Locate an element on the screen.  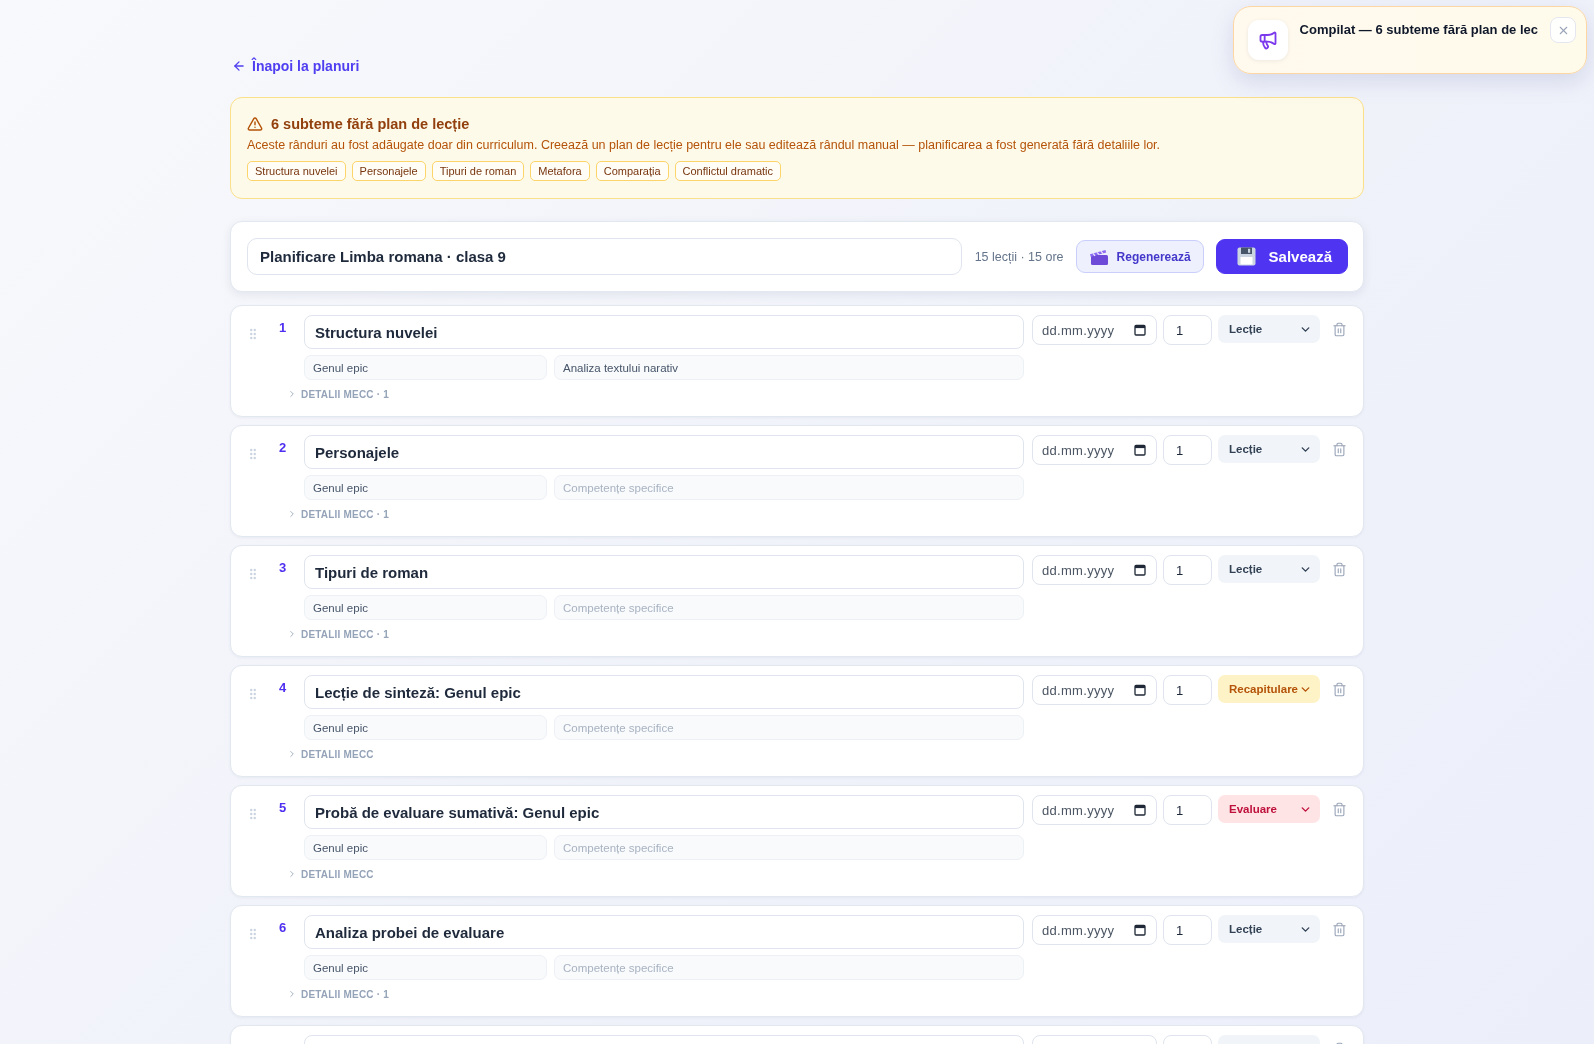
row-number: 1 is located at coordinates (282, 328).